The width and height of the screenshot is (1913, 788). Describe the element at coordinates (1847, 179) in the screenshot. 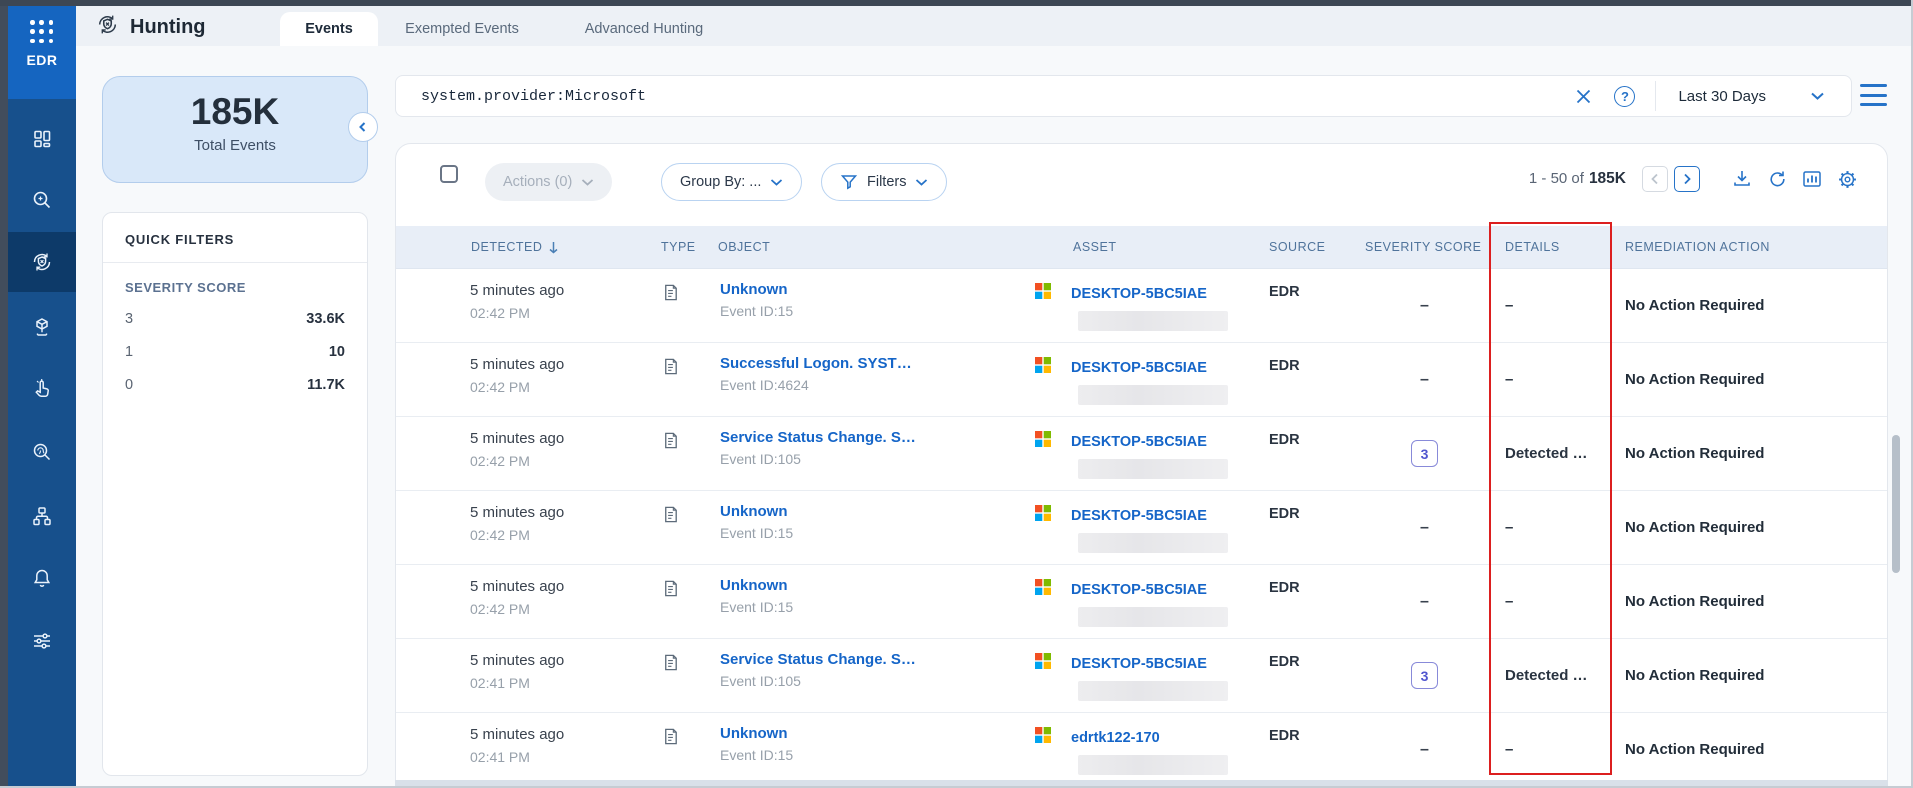

I see `gear-icon` at that location.